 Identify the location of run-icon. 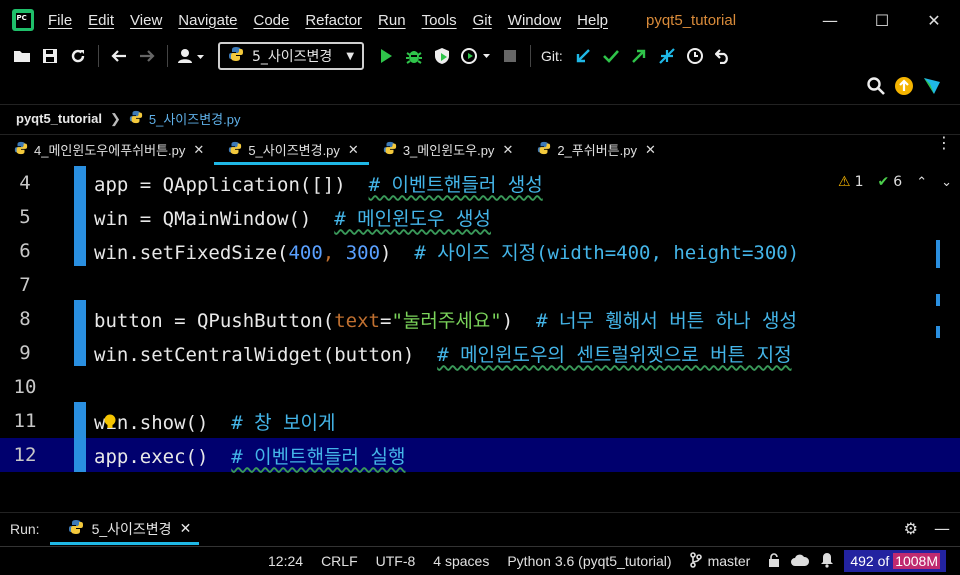
(386, 56).